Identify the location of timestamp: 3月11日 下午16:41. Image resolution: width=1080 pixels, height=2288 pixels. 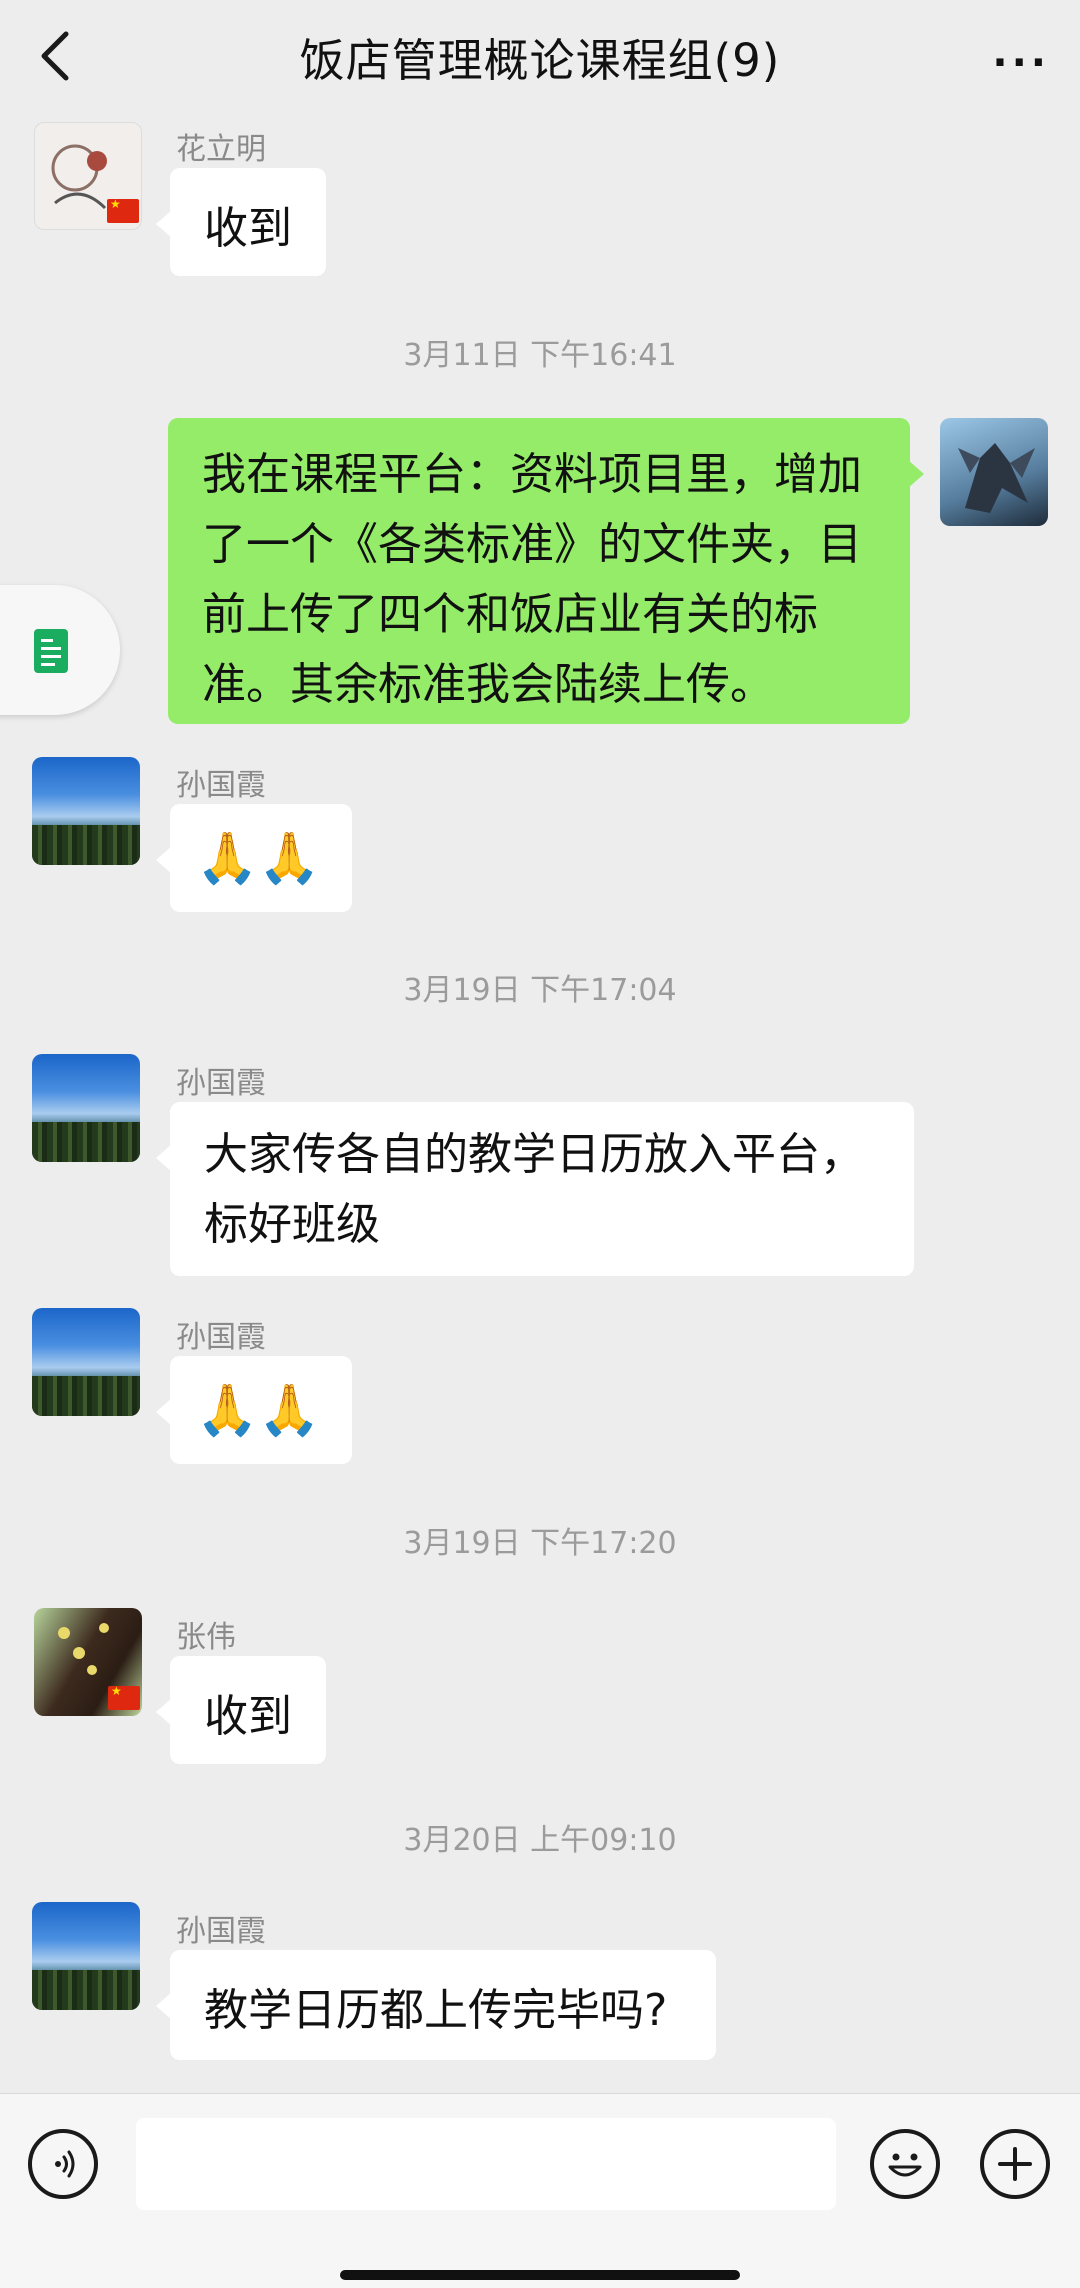
(540, 355).